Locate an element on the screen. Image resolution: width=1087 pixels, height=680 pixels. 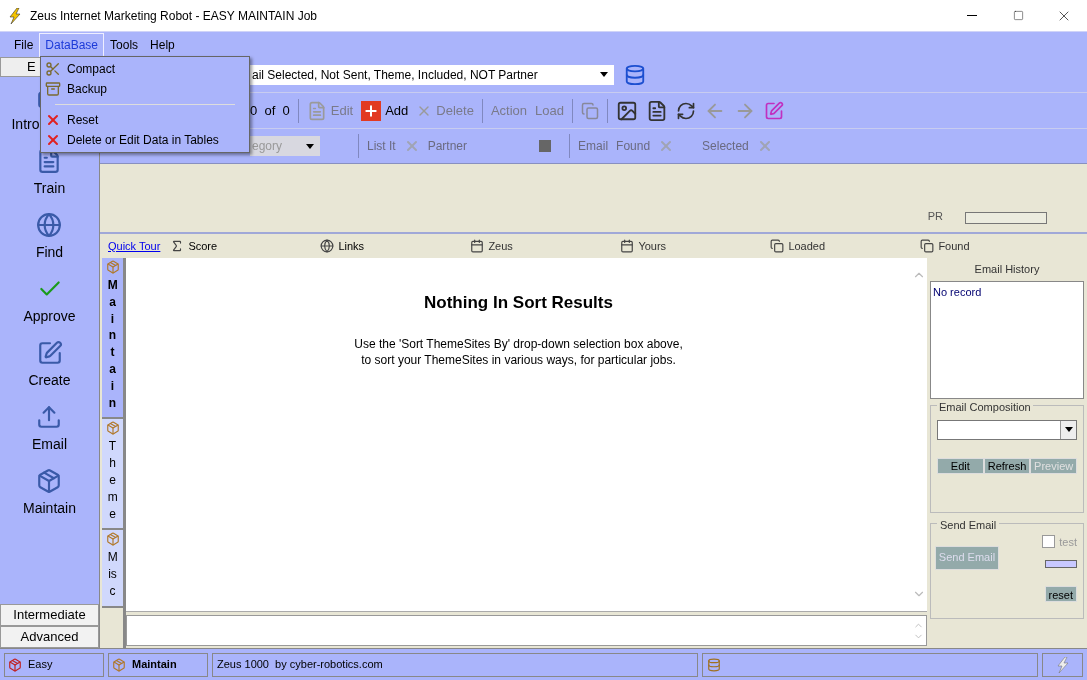
composition-dropdown is located at coordinates (1007, 429).